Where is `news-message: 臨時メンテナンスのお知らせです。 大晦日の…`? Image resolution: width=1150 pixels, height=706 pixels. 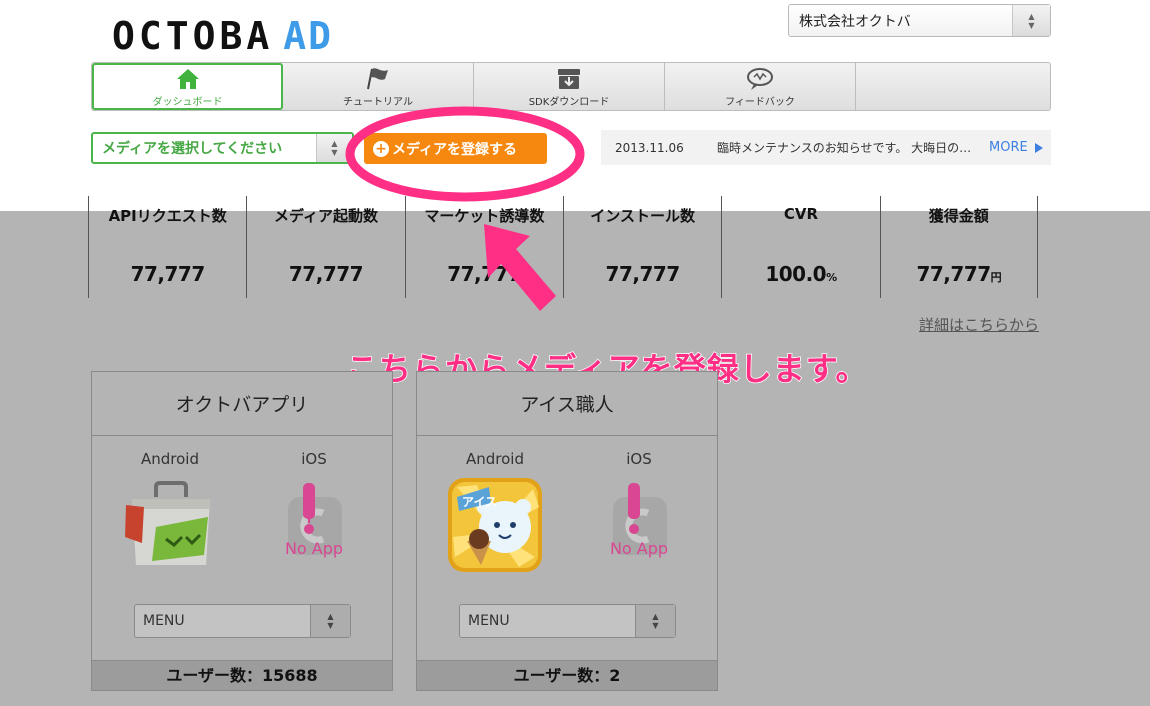
news-message: 臨時メンテナンスのお知らせです。 大晦日の… is located at coordinates (852, 147).